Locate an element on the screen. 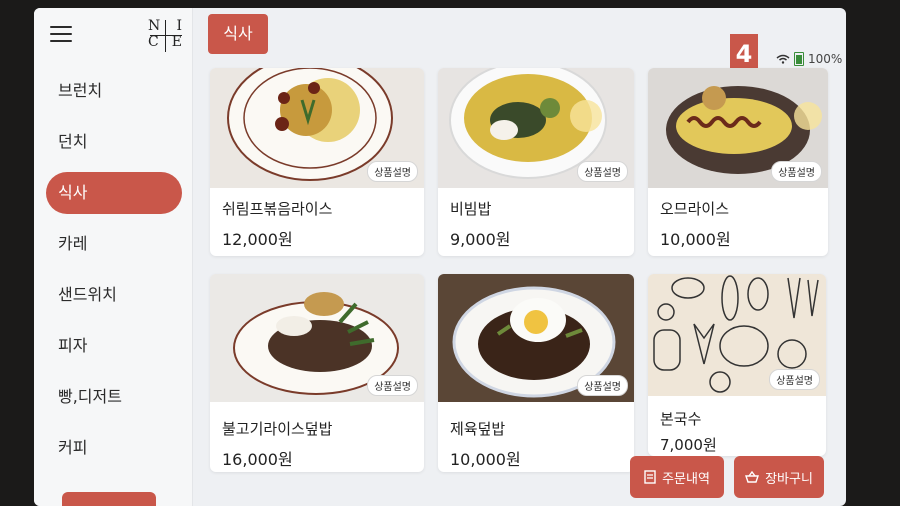 This screenshot has width=900, height=506. status-bar: 100% is located at coordinates (809, 59).